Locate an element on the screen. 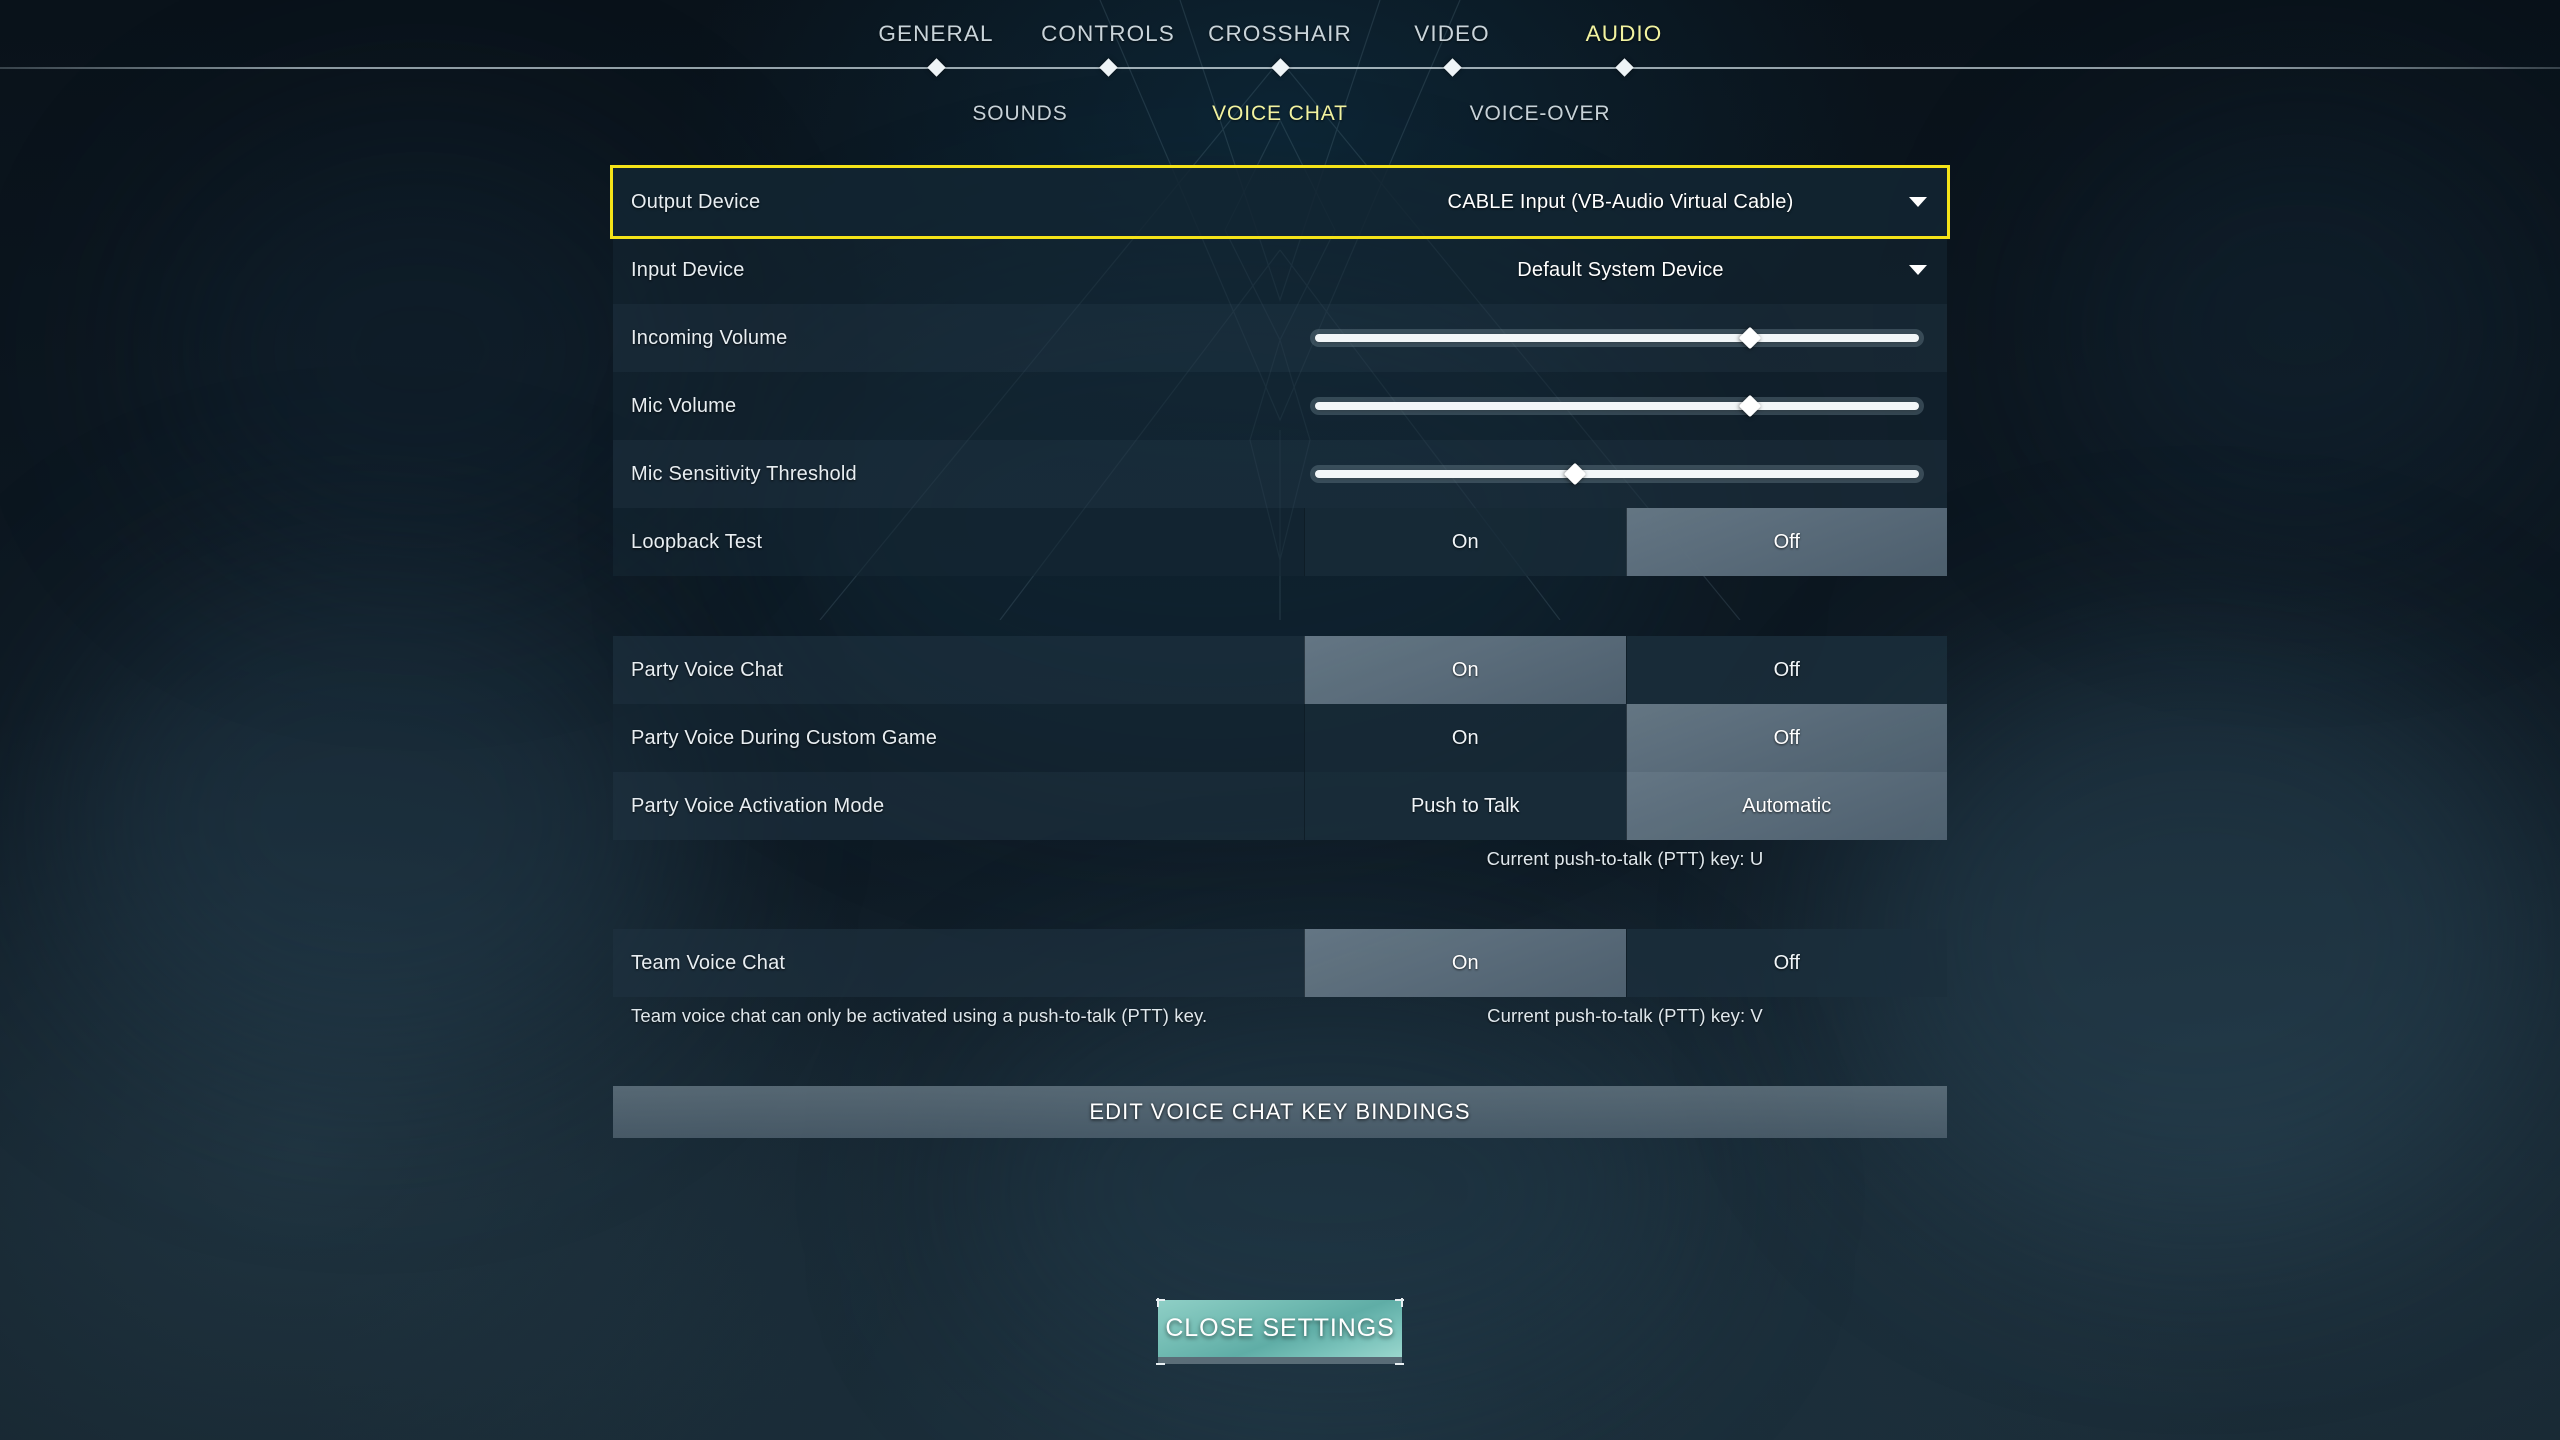  party-voice-chat-toggle-group: On Off is located at coordinates (1625, 670).